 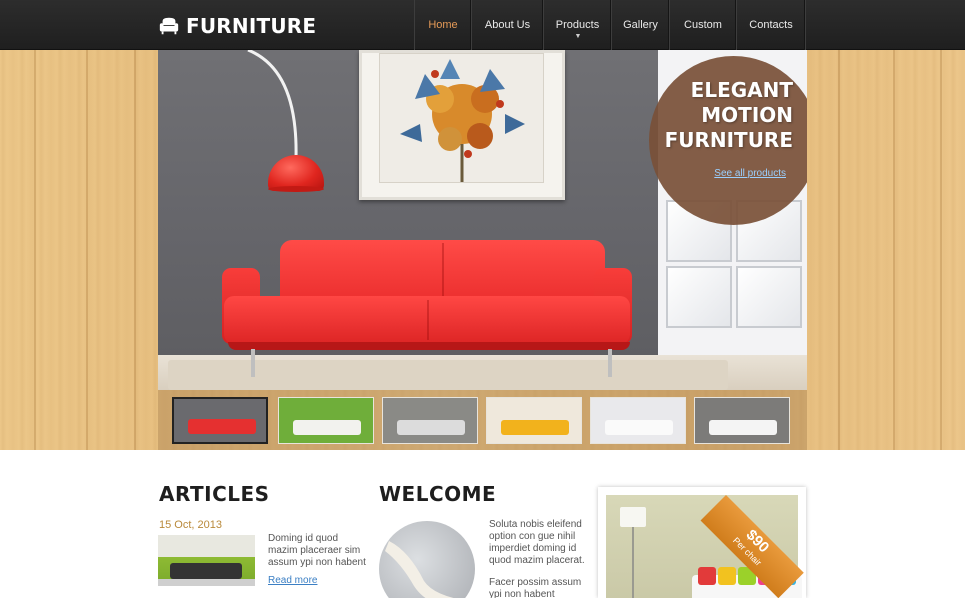 What do you see at coordinates (429, 346) in the screenshot?
I see `sofa-base` at bounding box center [429, 346].